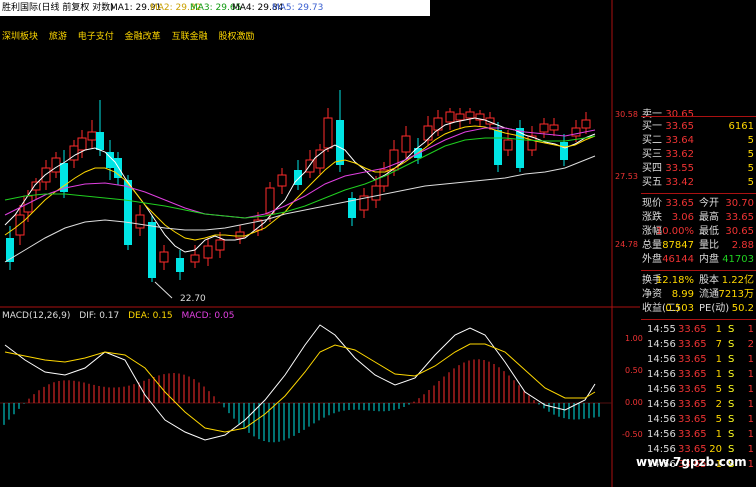  Describe the element at coordinates (679, 140) in the screenshot. I see `bid-price: 33.64` at that location.